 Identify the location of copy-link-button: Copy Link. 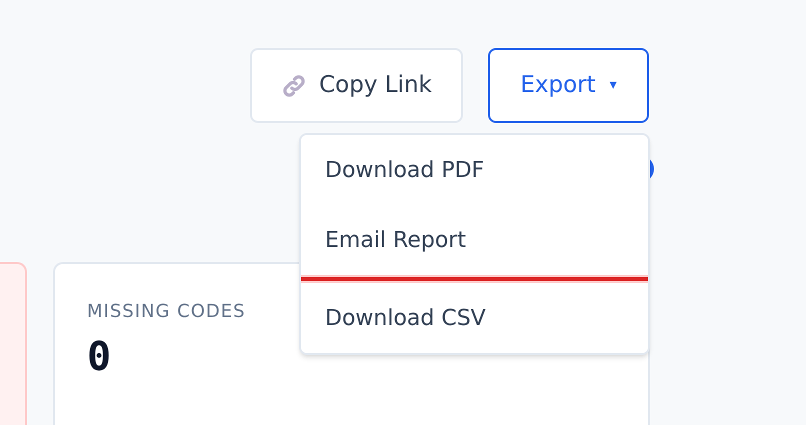
(356, 85).